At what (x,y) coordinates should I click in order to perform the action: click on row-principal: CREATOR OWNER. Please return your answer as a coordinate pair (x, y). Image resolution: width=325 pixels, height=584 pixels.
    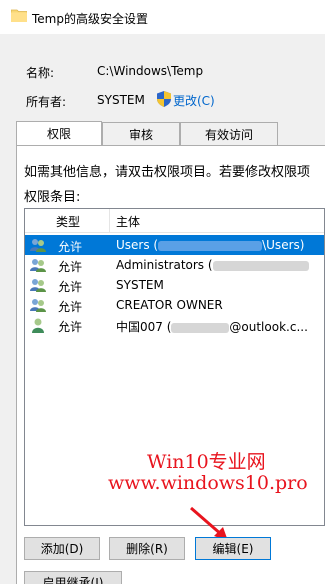
    Looking at the image, I should click on (169, 305).